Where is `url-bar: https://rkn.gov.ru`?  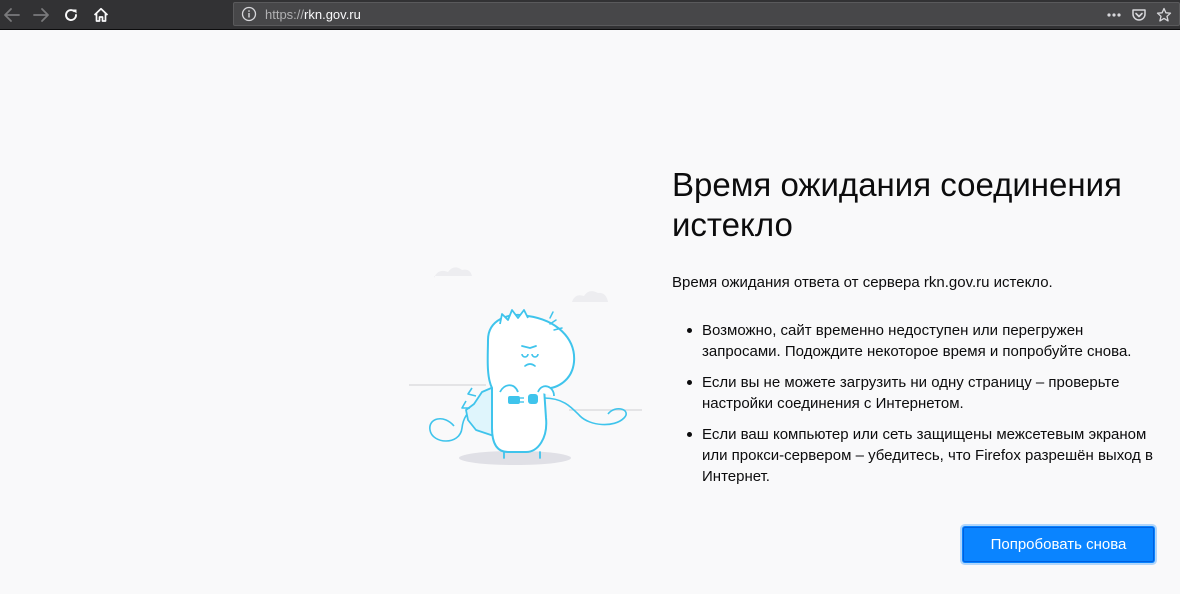 url-bar: https://rkn.gov.ru is located at coordinates (706, 14).